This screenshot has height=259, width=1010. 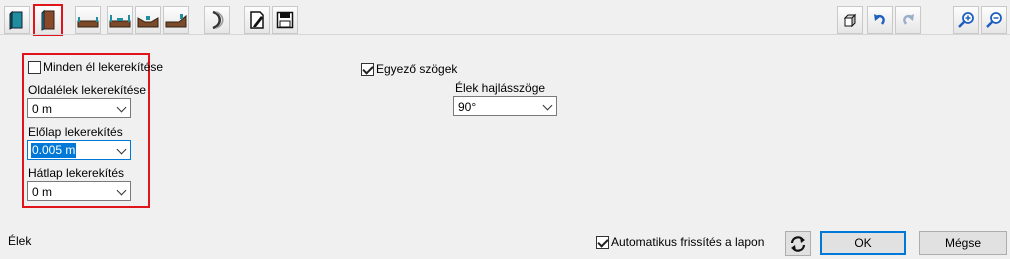 What do you see at coordinates (417, 69) in the screenshot?
I see `equal-angles-label: Egyező szögek` at bounding box center [417, 69].